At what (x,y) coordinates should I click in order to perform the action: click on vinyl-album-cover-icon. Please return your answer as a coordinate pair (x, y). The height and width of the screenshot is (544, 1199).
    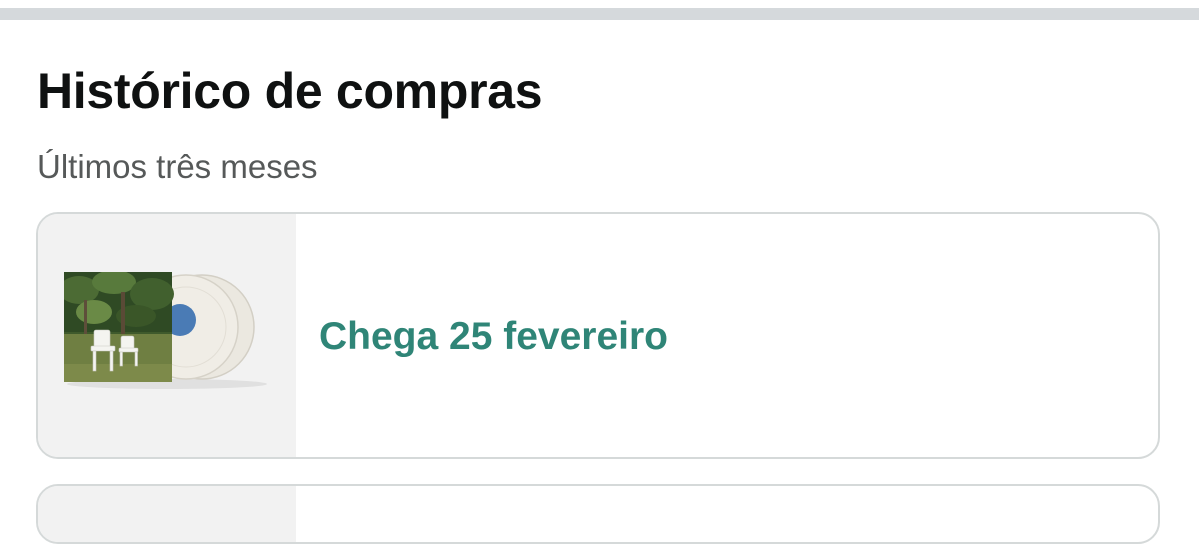
    Looking at the image, I should click on (165, 330).